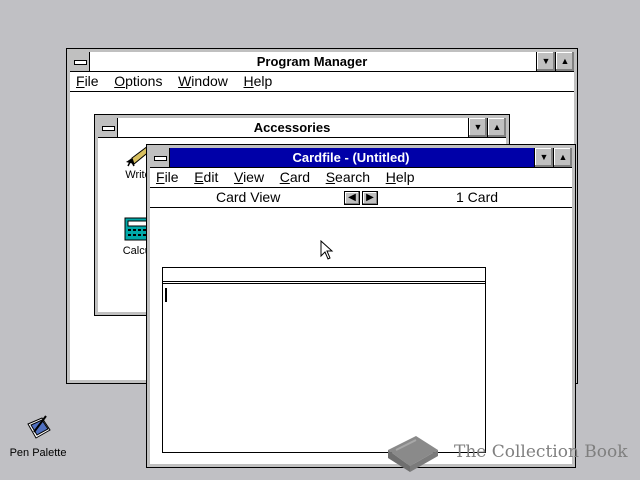 The height and width of the screenshot is (480, 640). I want to click on next-card-button: ▶, so click(370, 198).